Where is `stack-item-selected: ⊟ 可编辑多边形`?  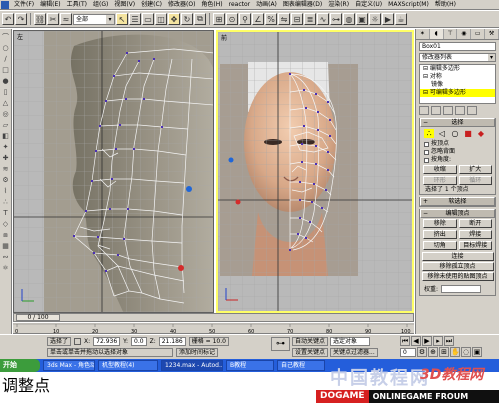
stack-item-selected: ⊟ 可编辑多边形 is located at coordinates (457, 93).